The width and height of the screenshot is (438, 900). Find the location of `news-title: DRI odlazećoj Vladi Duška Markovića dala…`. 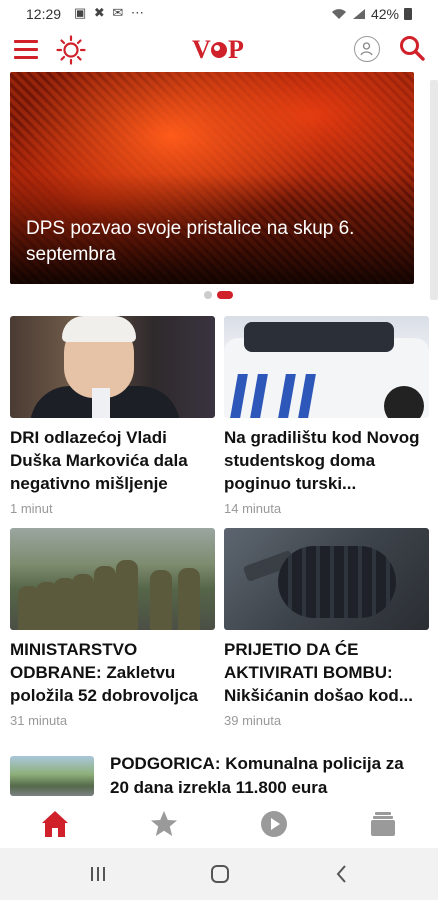

news-title: DRI odlazećoj Vladi Duška Markovića dala… is located at coordinates (99, 460).